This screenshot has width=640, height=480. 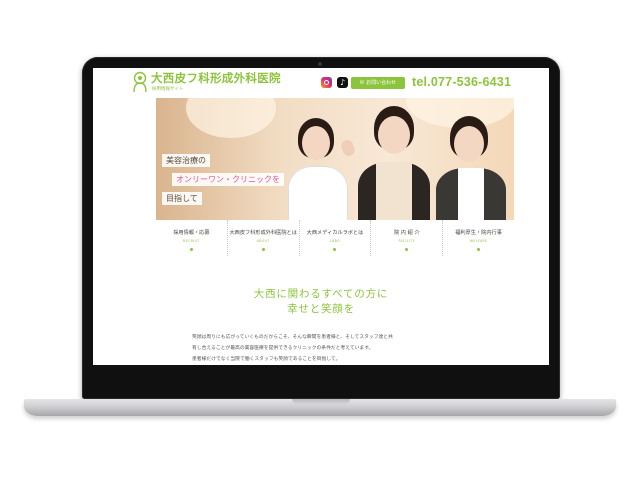 What do you see at coordinates (407, 238) in the screenshot?
I see `nav-item-facility: 院 内 紹 介 FACILITY` at bounding box center [407, 238].